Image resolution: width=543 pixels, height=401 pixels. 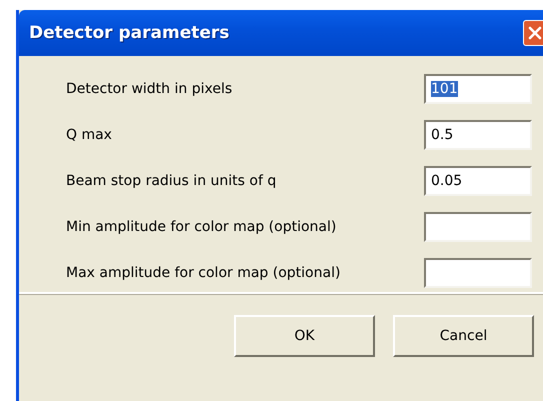 I want to click on close-icon, so click(x=535, y=33).